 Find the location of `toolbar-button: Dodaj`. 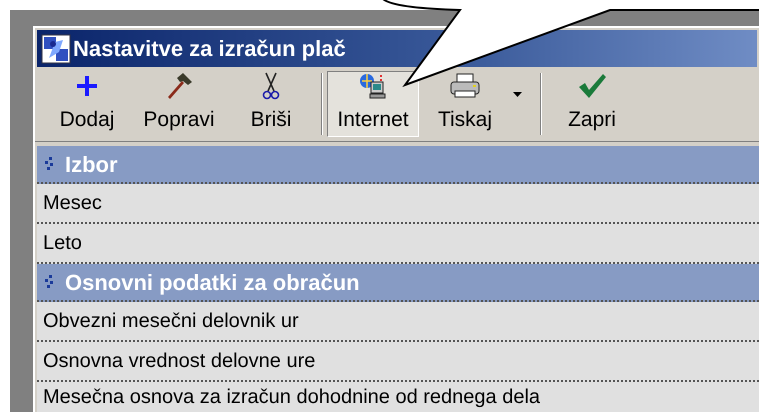

toolbar-button: Dodaj is located at coordinates (87, 104).